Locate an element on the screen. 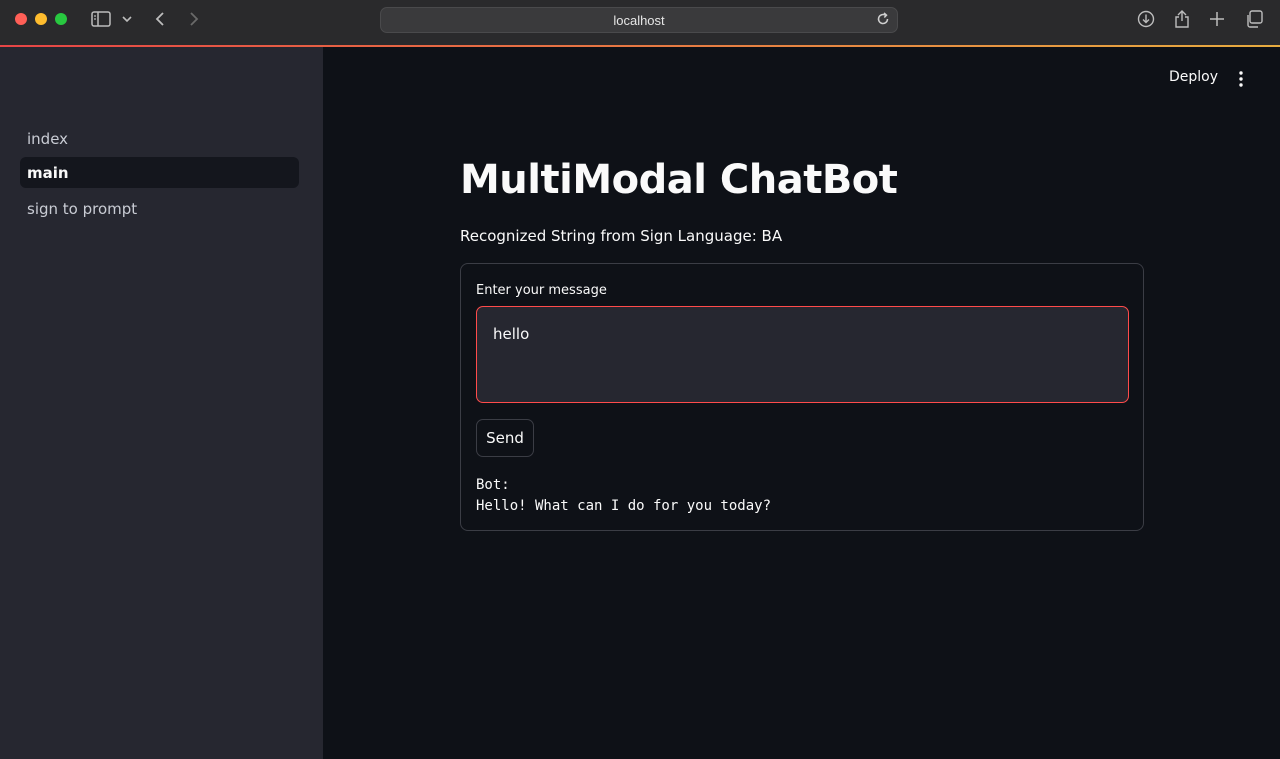  send-button: Send is located at coordinates (505, 438).